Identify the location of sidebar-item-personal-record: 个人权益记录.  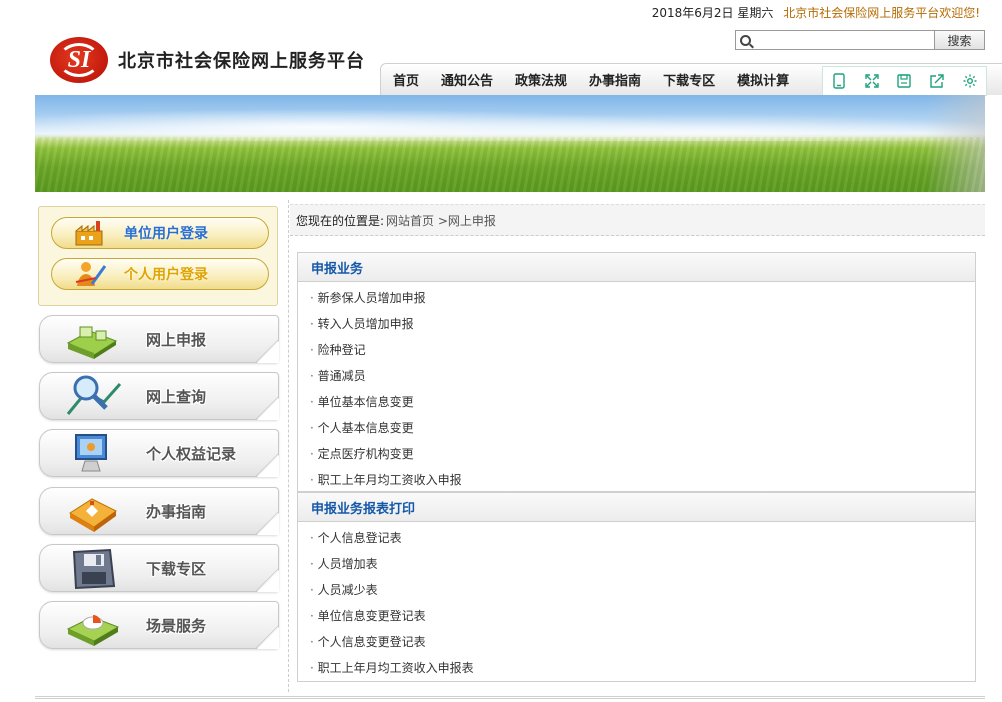
(159, 453).